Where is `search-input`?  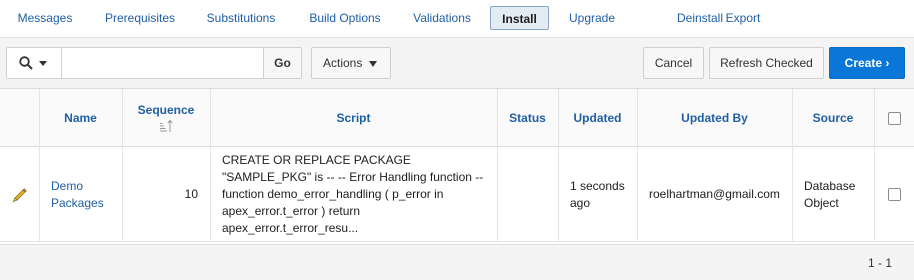
search-input is located at coordinates (163, 63).